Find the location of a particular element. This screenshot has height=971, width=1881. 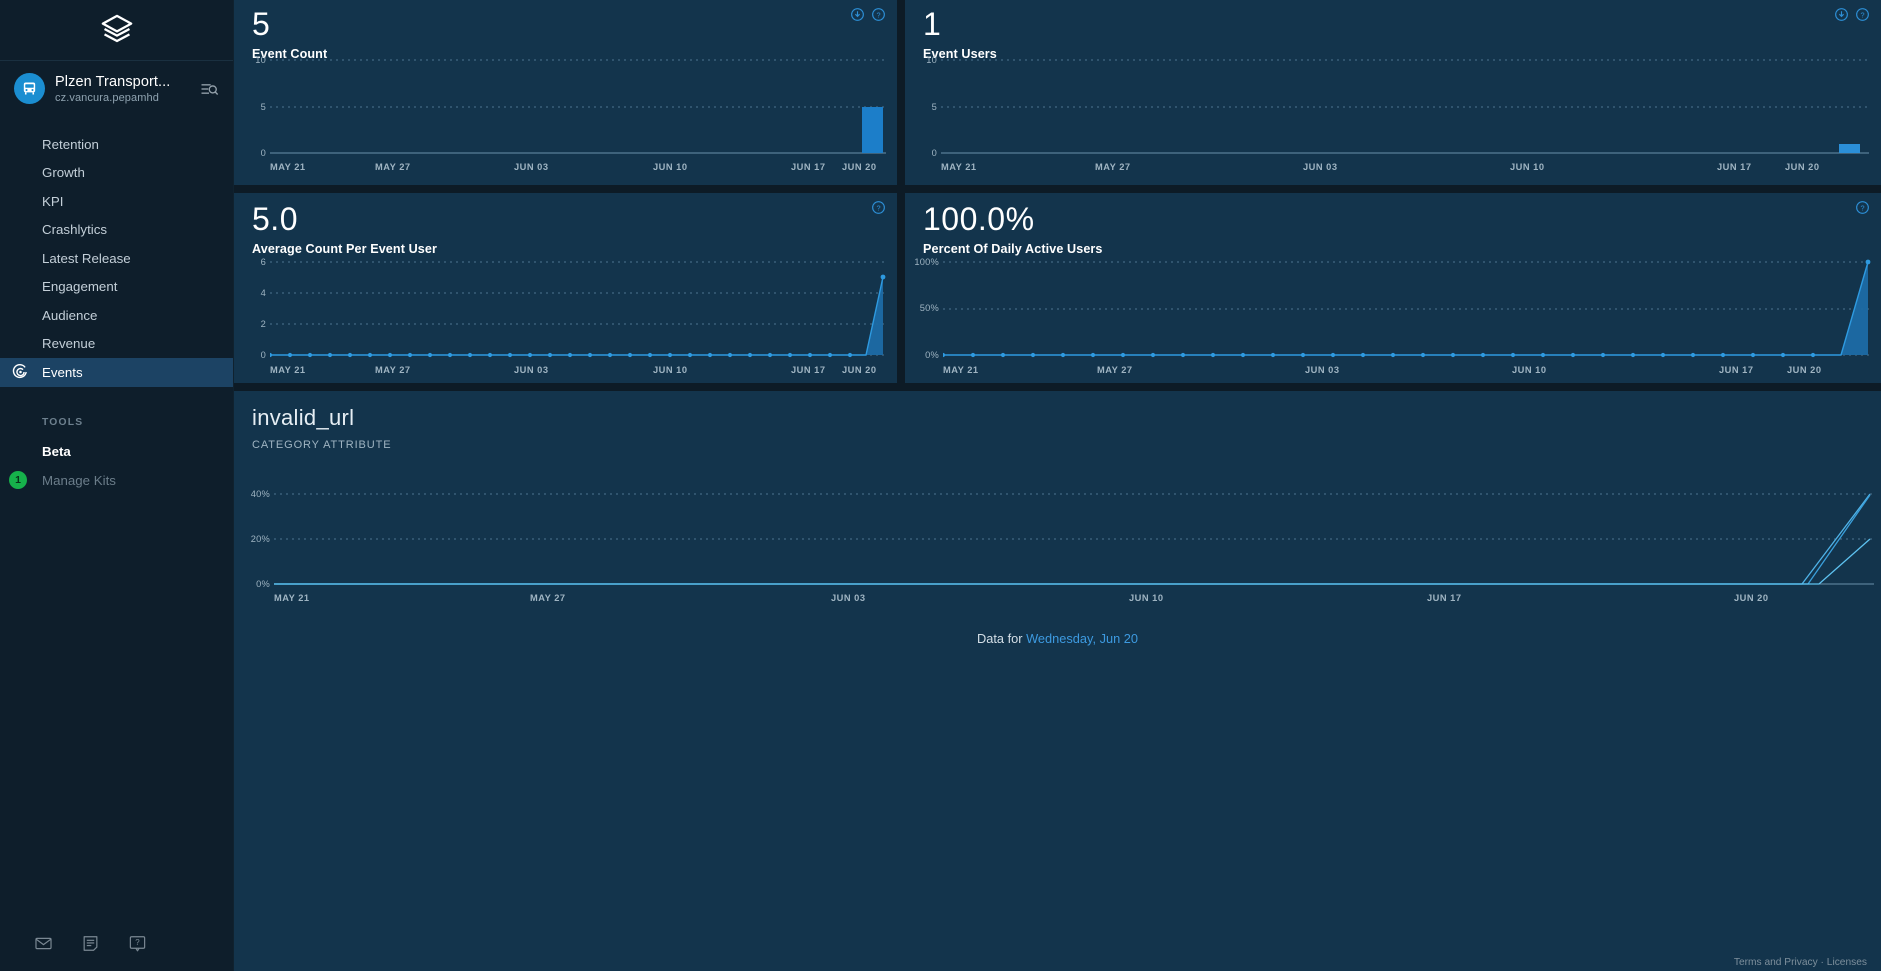

sidebar-item-growth: Growth is located at coordinates (116, 173).